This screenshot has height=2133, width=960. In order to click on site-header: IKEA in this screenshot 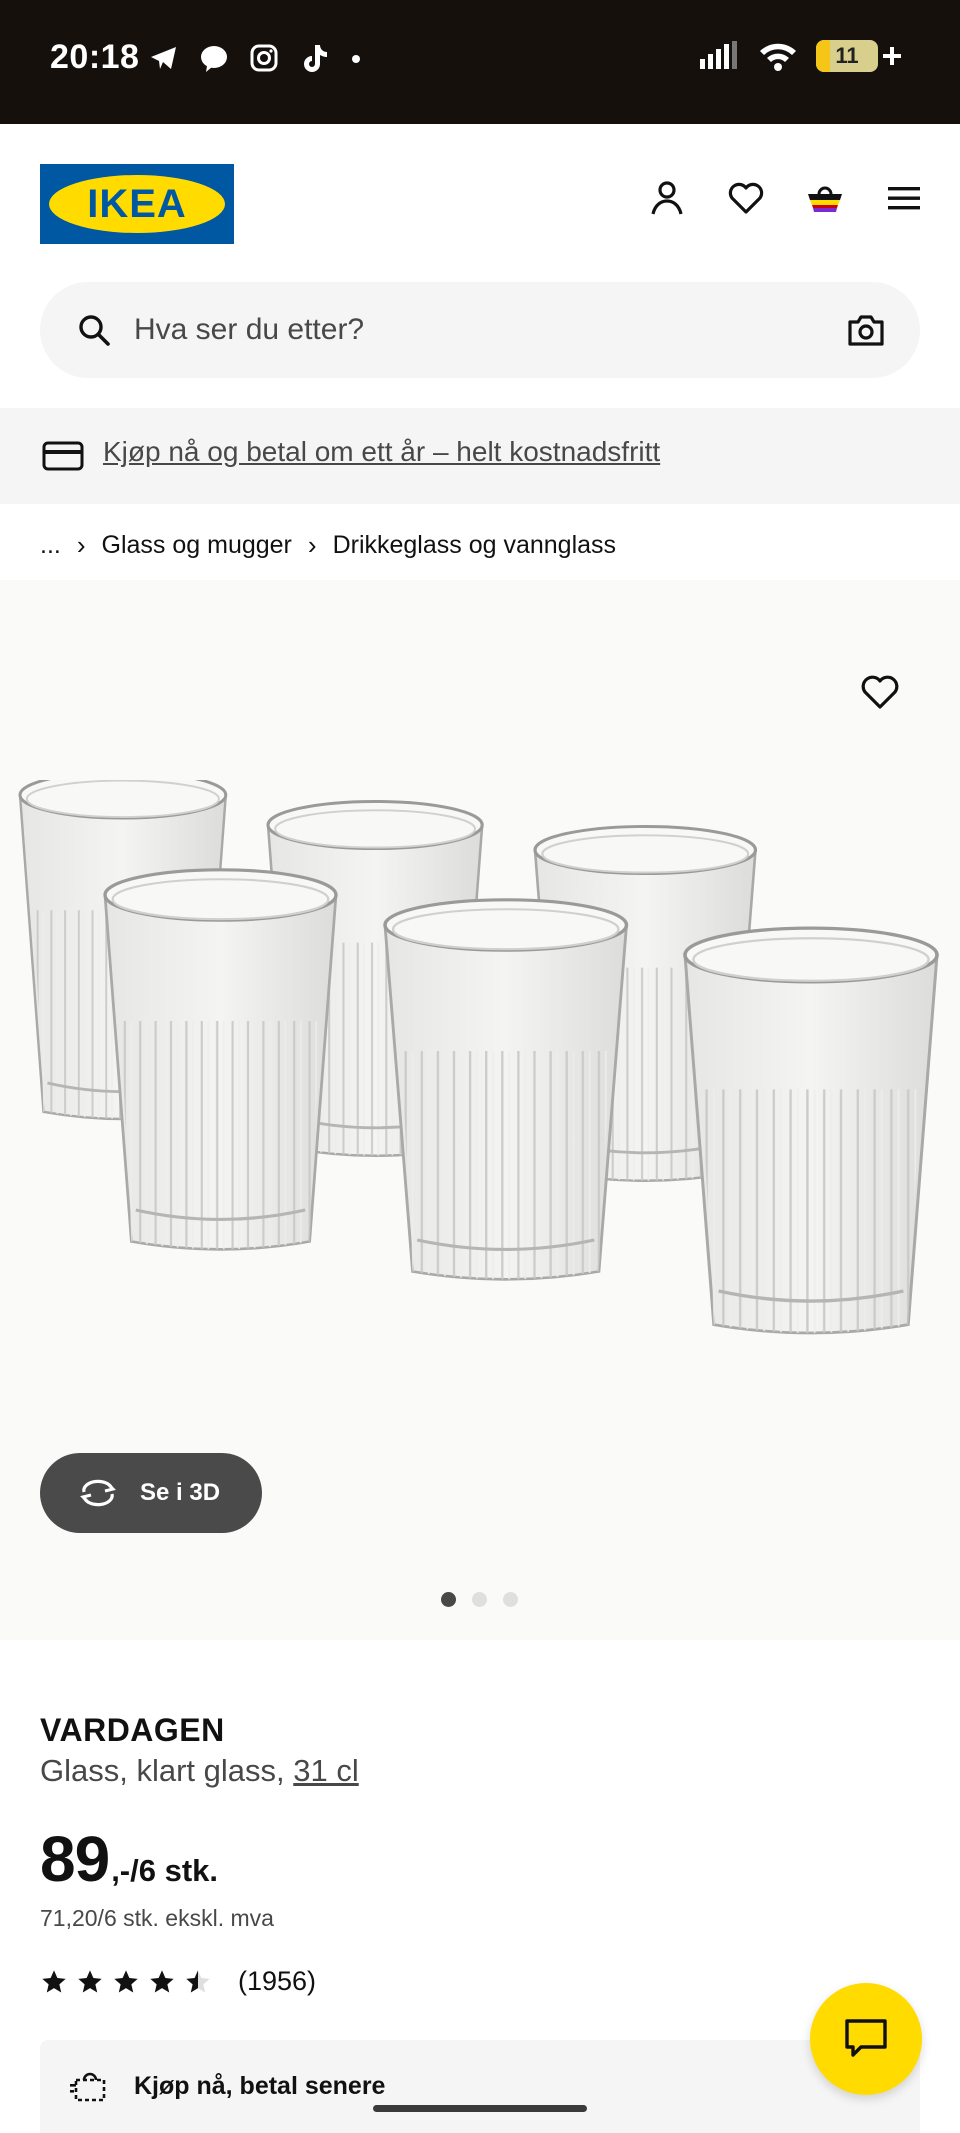, I will do `click(480, 201)`.